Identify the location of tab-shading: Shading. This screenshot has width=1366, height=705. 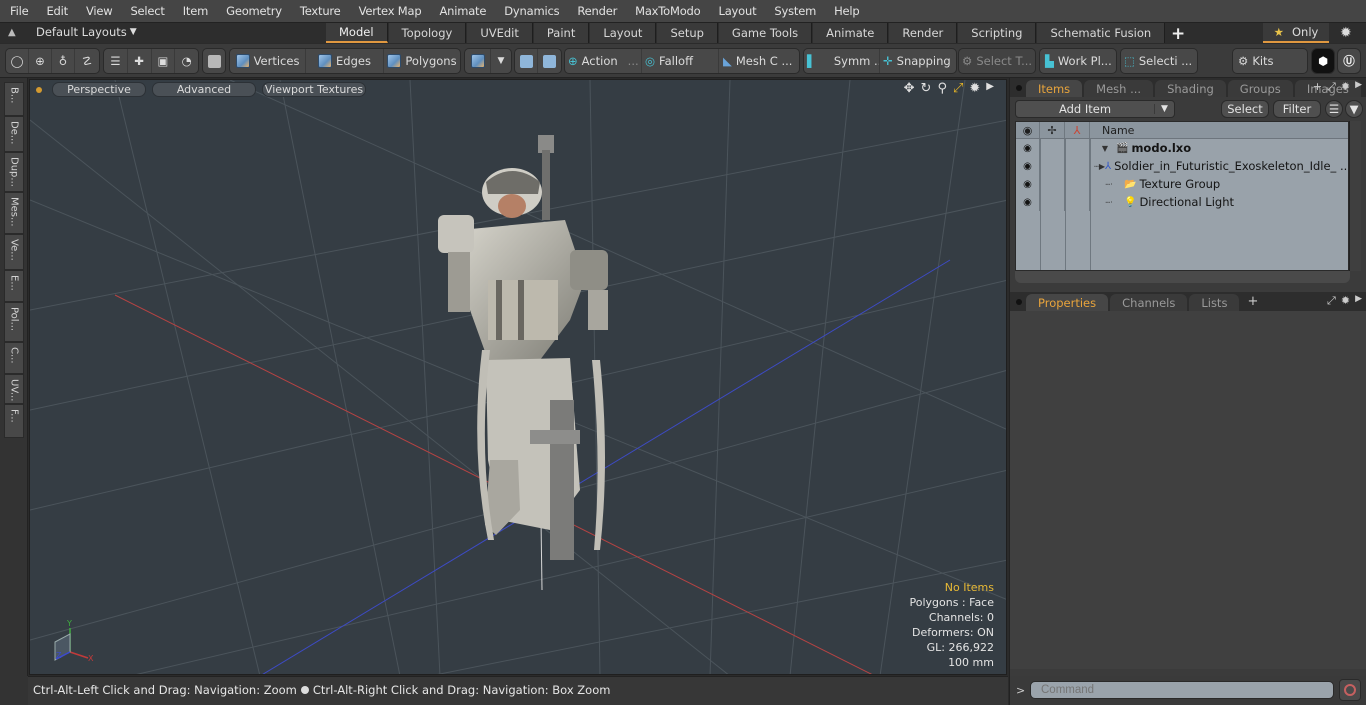
(1190, 88).